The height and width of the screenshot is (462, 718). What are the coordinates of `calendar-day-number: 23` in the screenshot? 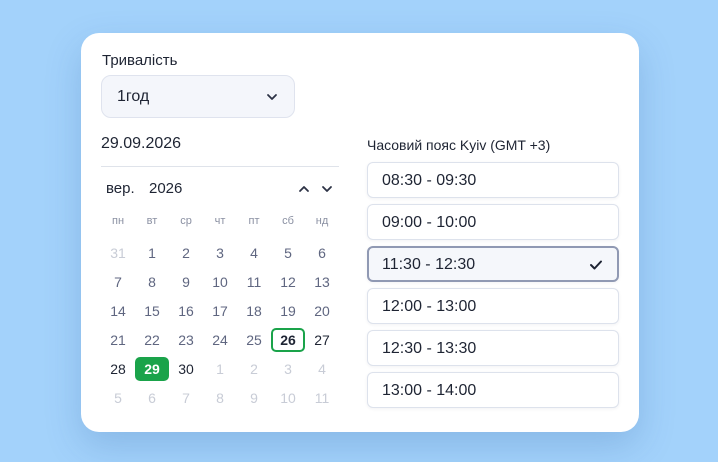 It's located at (186, 339).